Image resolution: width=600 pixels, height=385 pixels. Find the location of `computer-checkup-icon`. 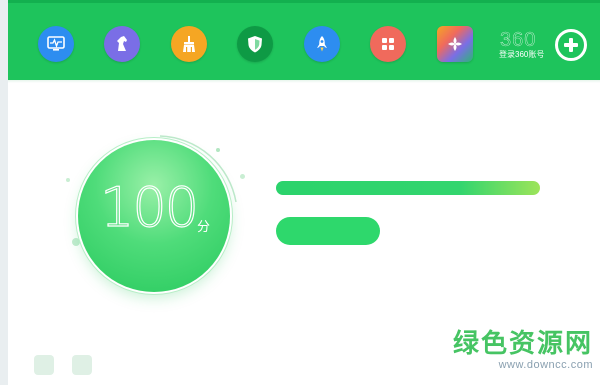

computer-checkup-icon is located at coordinates (56, 44).